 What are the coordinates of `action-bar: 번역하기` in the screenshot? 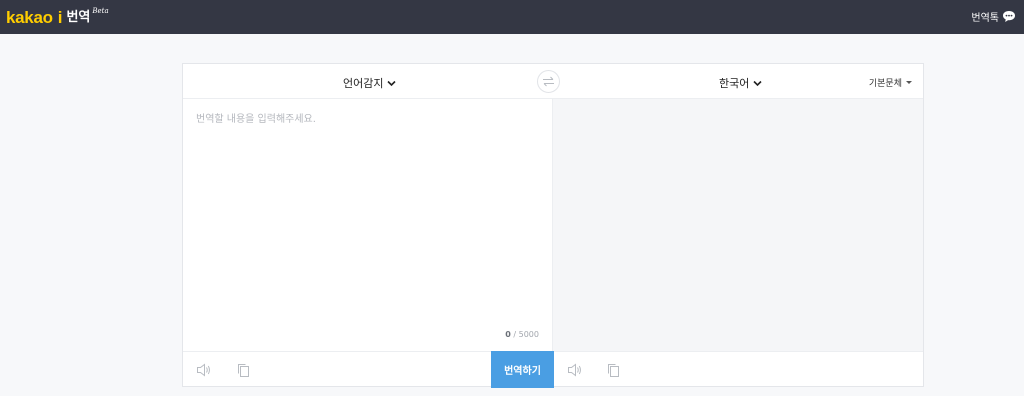 It's located at (553, 369).